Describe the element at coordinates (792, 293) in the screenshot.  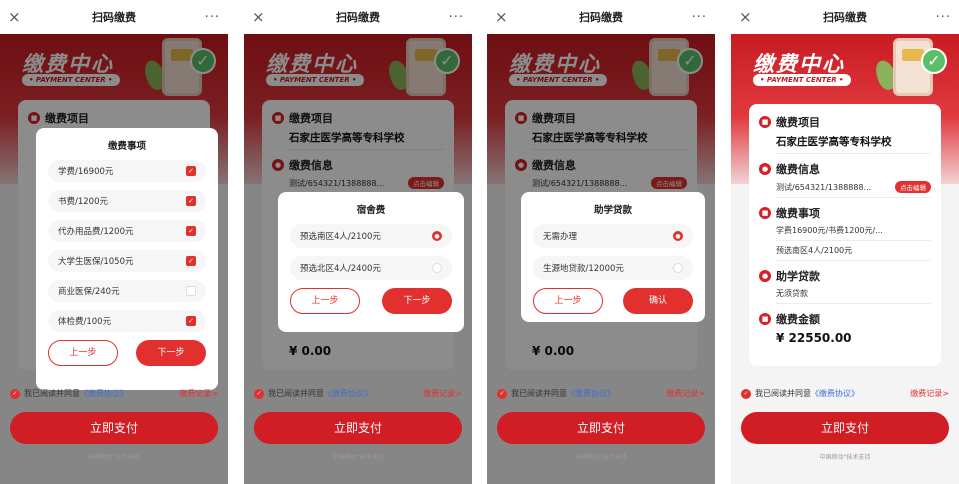
I see `loan-value: 无须贷款` at that location.